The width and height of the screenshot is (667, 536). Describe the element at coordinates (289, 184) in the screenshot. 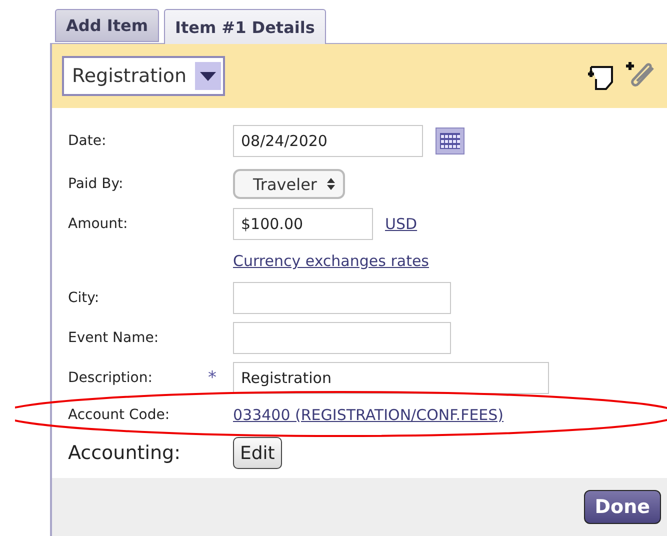

I see `paid-by-select: Traveler` at that location.